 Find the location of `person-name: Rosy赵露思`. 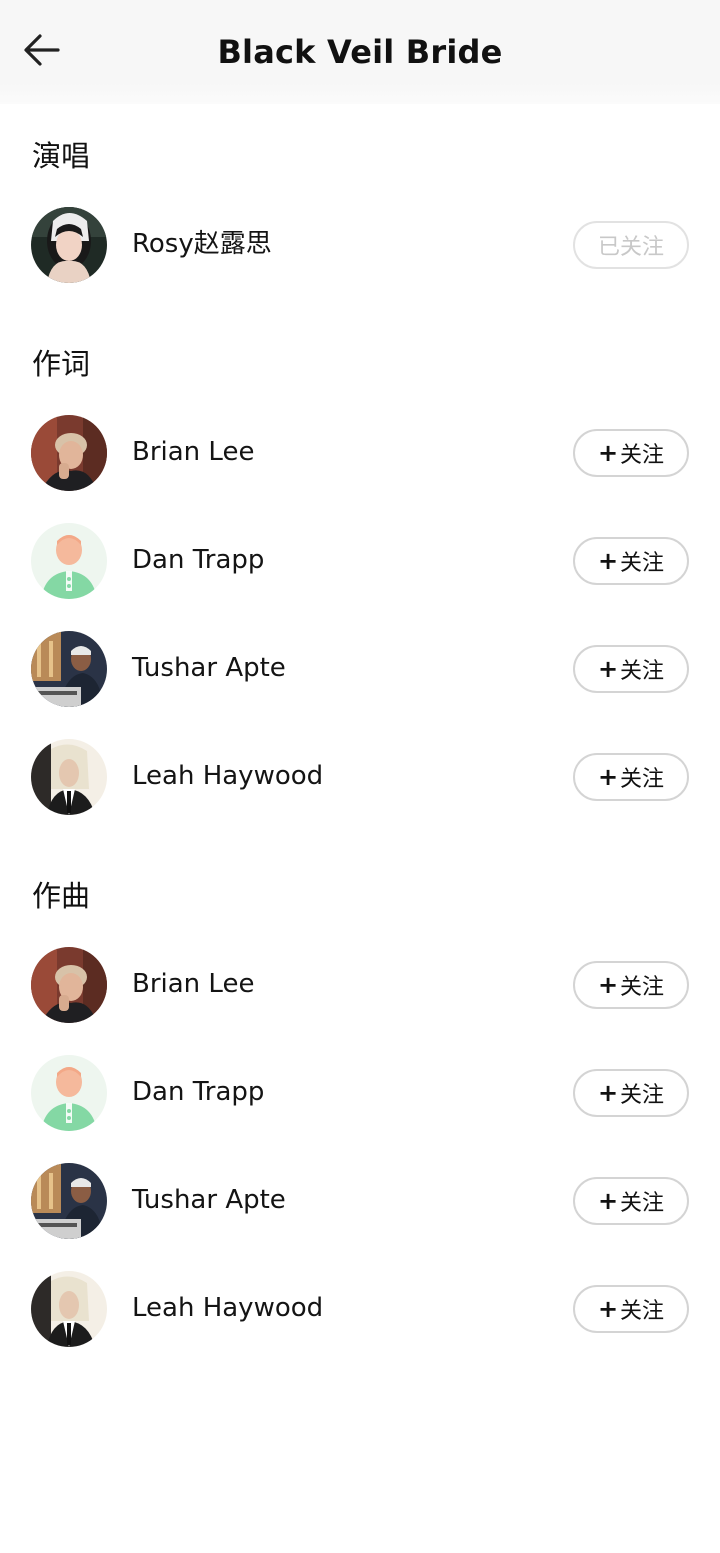

person-name: Rosy赵露思 is located at coordinates (202, 244).